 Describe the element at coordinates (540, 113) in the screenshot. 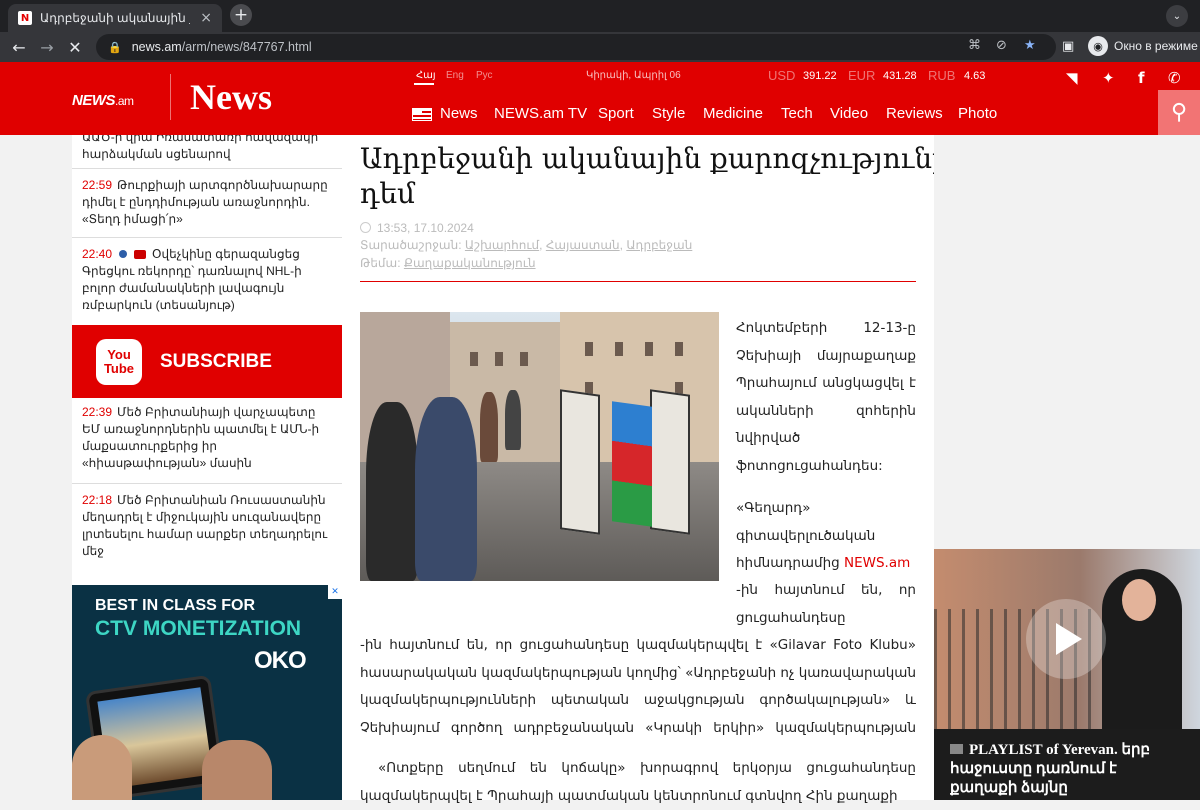

I see `menu-news-am-tv: NEWS.am TV` at that location.